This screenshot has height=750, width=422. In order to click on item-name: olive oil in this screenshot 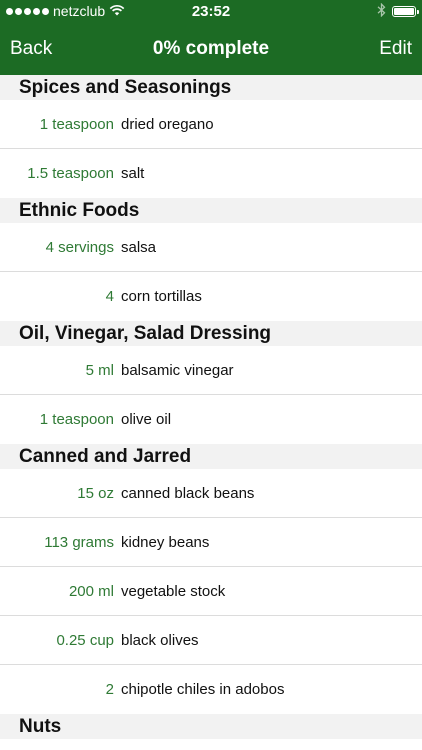, I will do `click(146, 419)`.